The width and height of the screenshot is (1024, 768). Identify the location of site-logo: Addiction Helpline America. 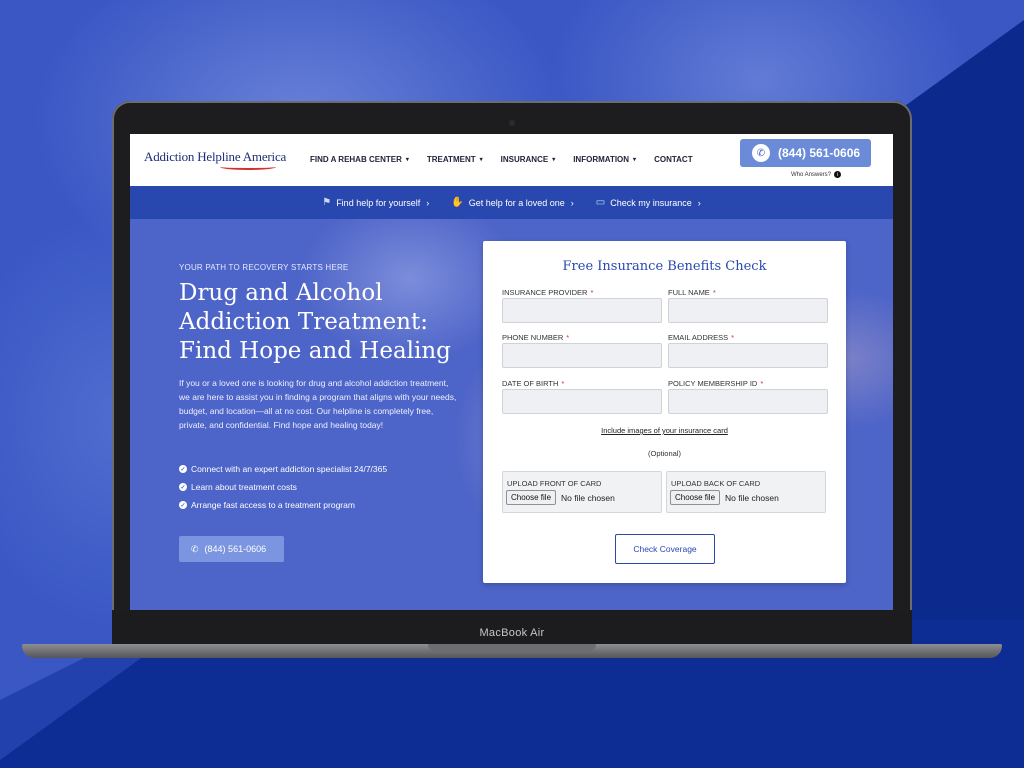
(215, 157).